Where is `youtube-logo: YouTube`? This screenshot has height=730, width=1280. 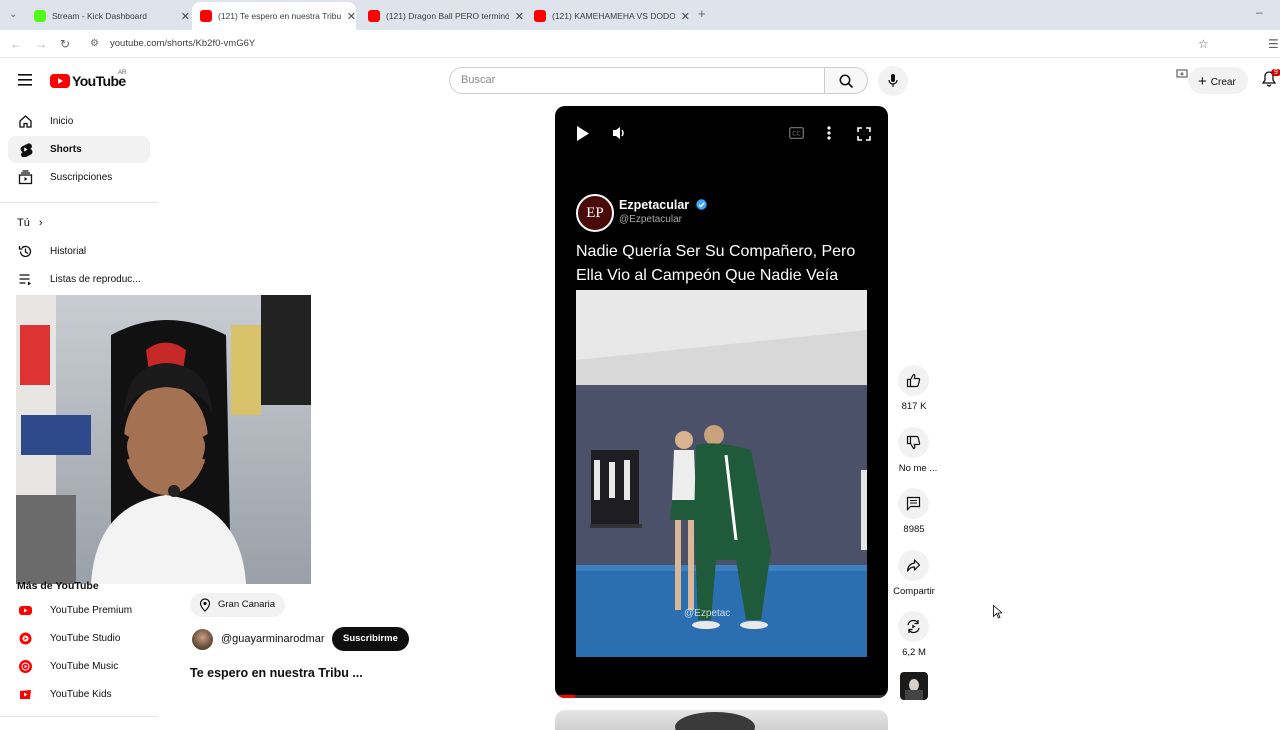 youtube-logo: YouTube is located at coordinates (88, 81).